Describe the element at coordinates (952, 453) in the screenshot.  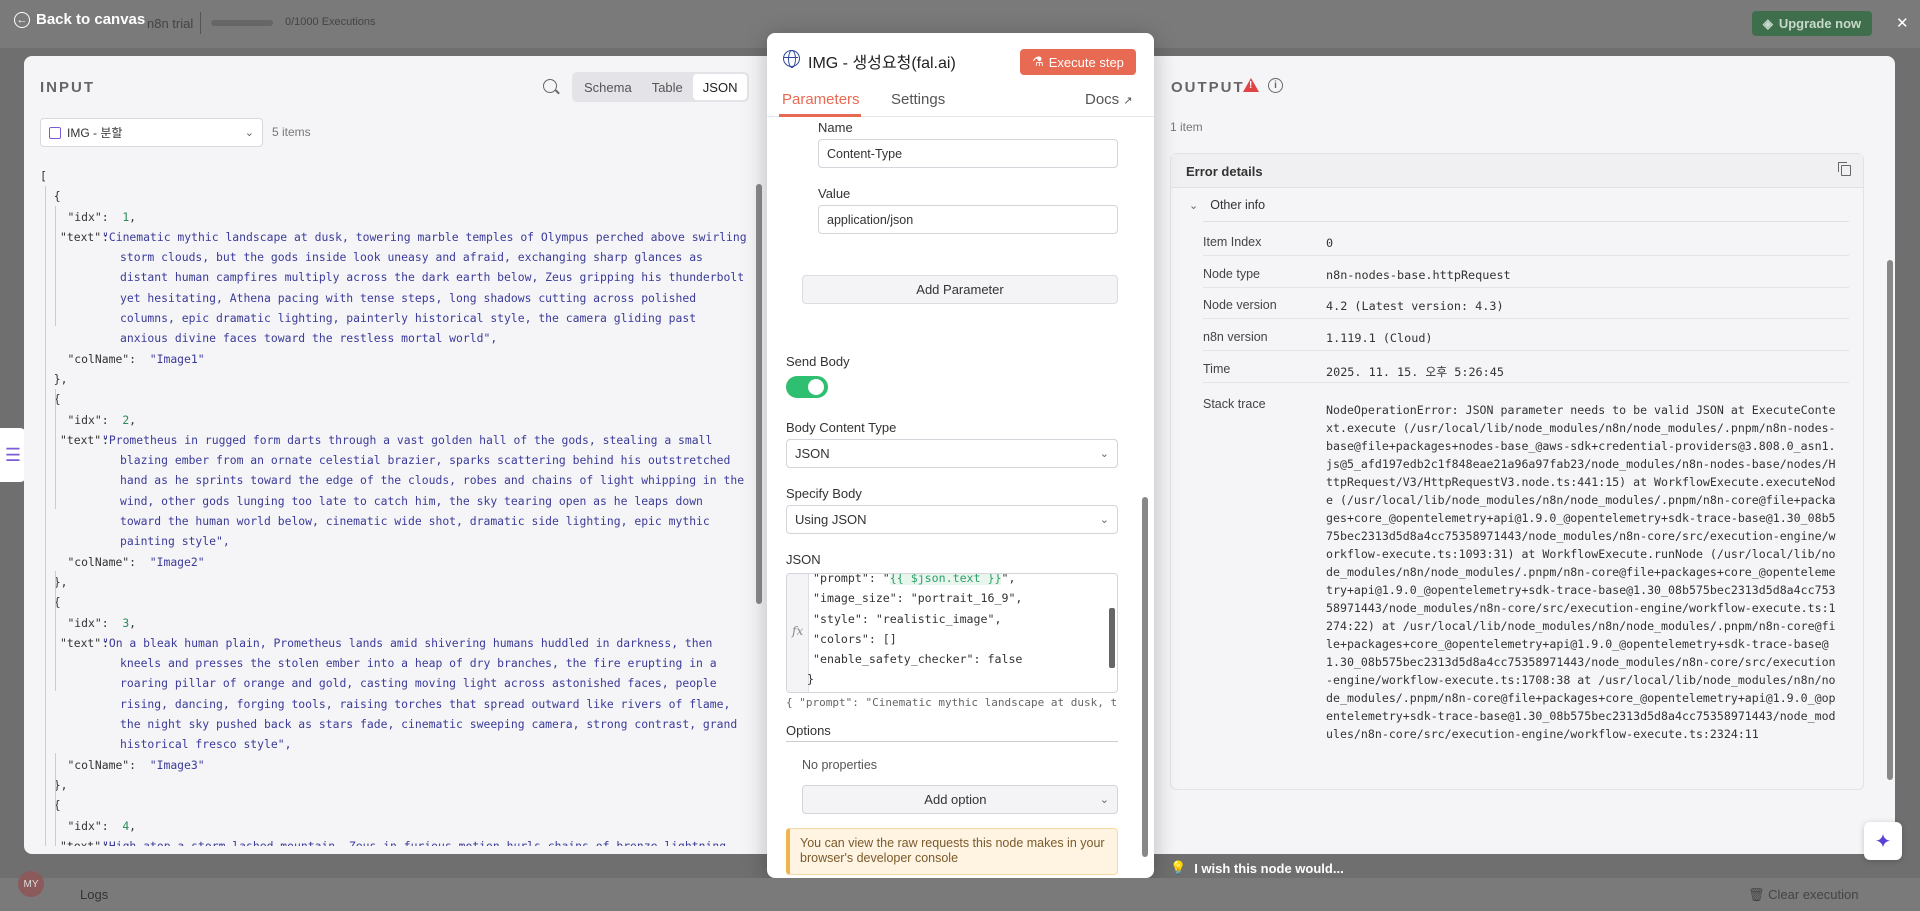
I see `body-content-type-select: JSON ⌄` at that location.